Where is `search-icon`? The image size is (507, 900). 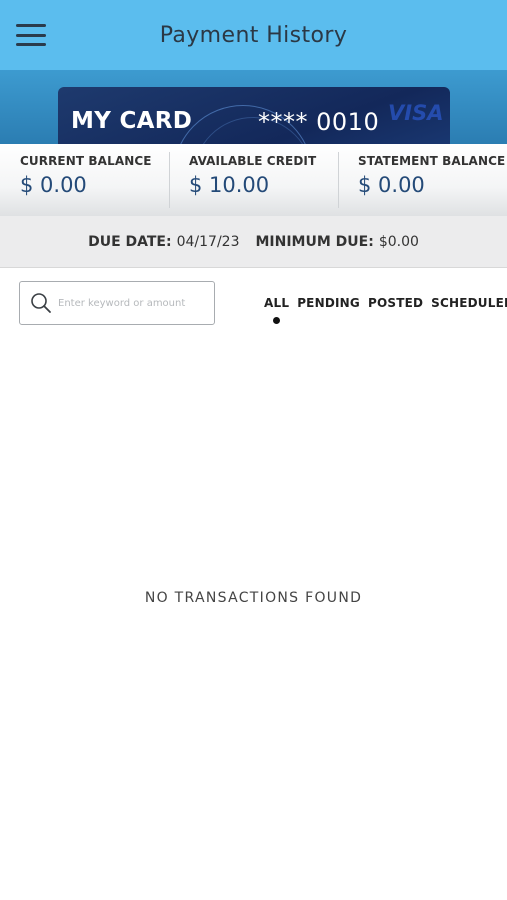 search-icon is located at coordinates (41, 303).